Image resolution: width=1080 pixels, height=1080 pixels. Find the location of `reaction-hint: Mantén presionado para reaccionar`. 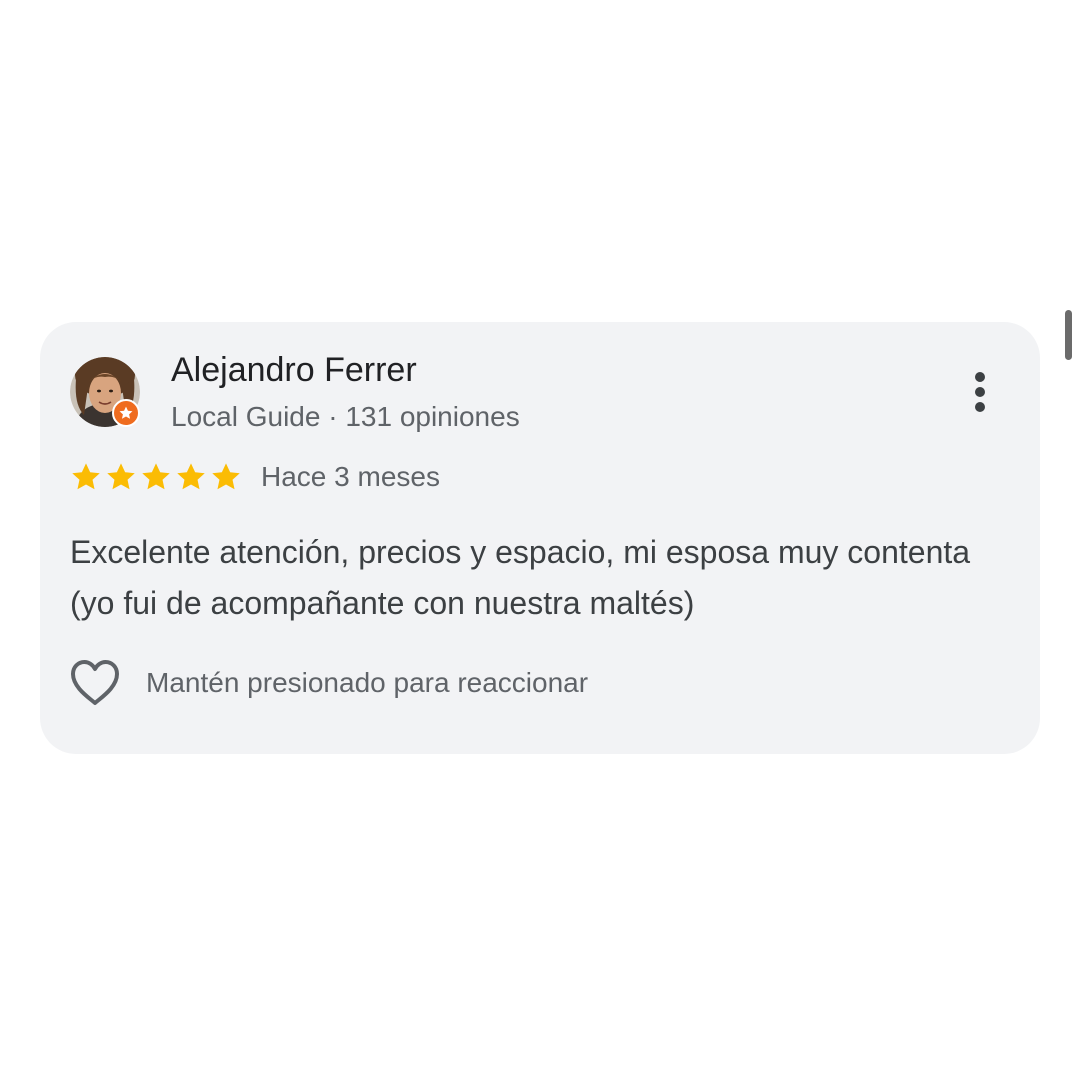

reaction-hint: Mantén presionado para reaccionar is located at coordinates (367, 682).